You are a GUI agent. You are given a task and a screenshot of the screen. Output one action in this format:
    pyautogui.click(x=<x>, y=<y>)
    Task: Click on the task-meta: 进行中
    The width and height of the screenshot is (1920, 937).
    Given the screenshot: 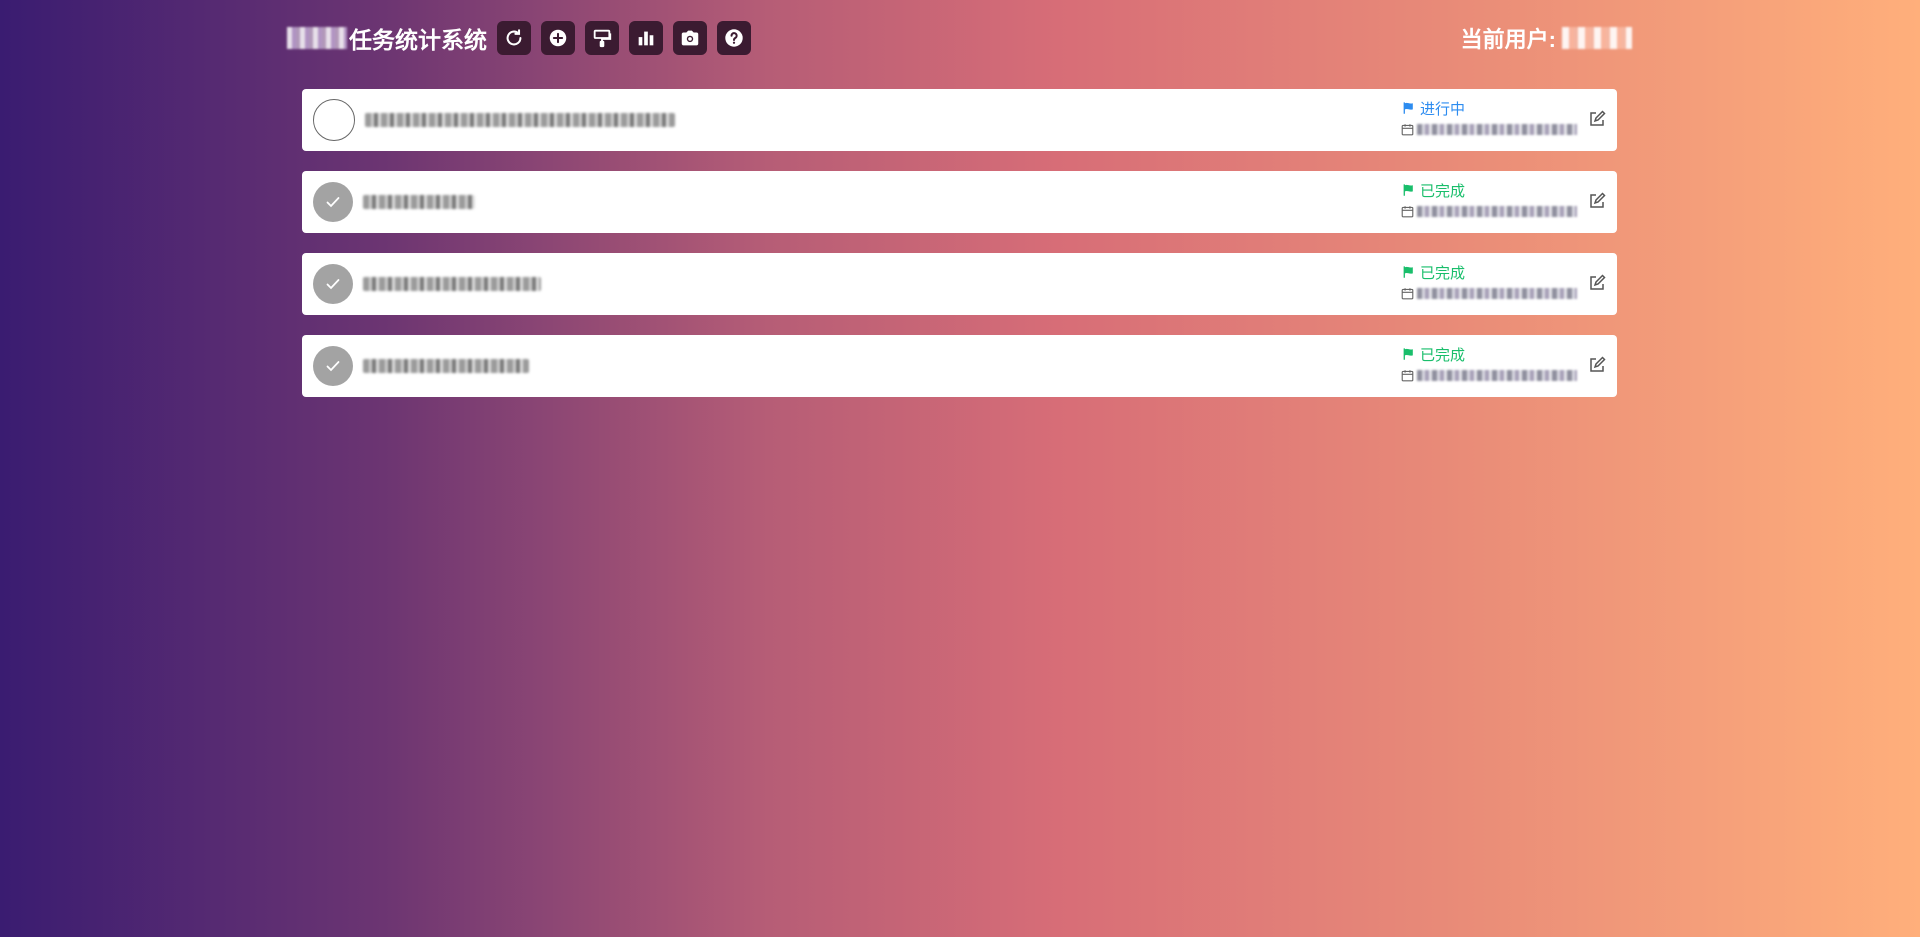 What is the action you would take?
    pyautogui.click(x=1491, y=117)
    